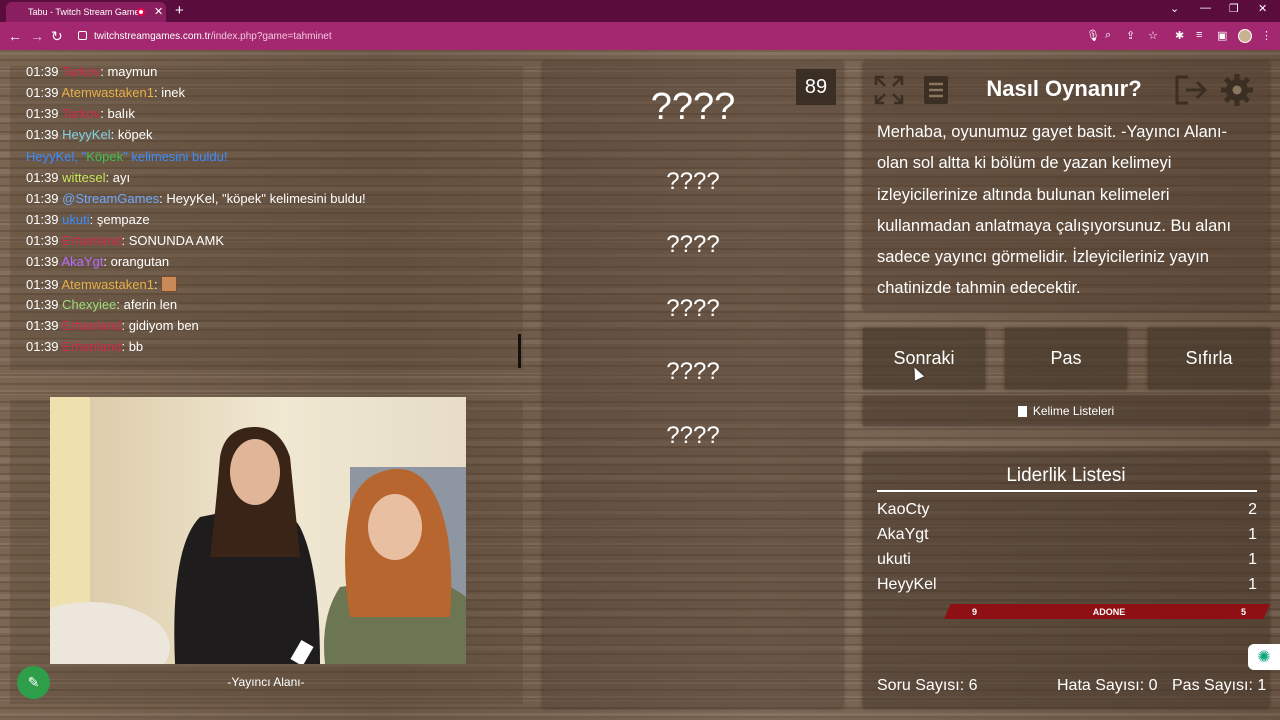 This screenshot has height=720, width=1280. I want to click on word-lists-button: Kelime Listeleri, so click(1066, 411).